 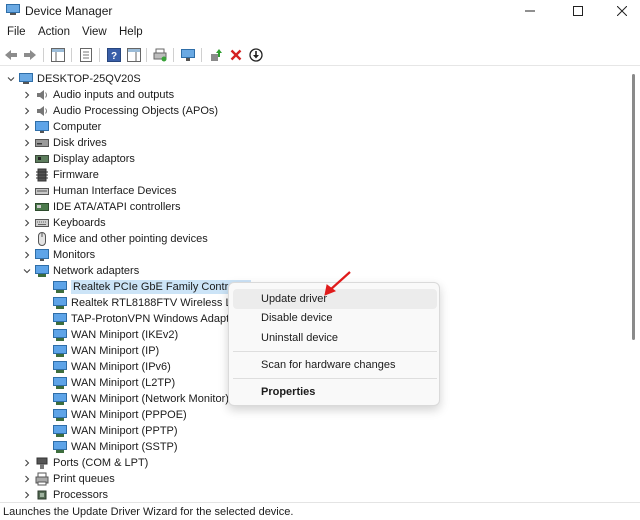 What do you see at coordinates (320, 55) in the screenshot?
I see `toolbar: ?` at bounding box center [320, 55].